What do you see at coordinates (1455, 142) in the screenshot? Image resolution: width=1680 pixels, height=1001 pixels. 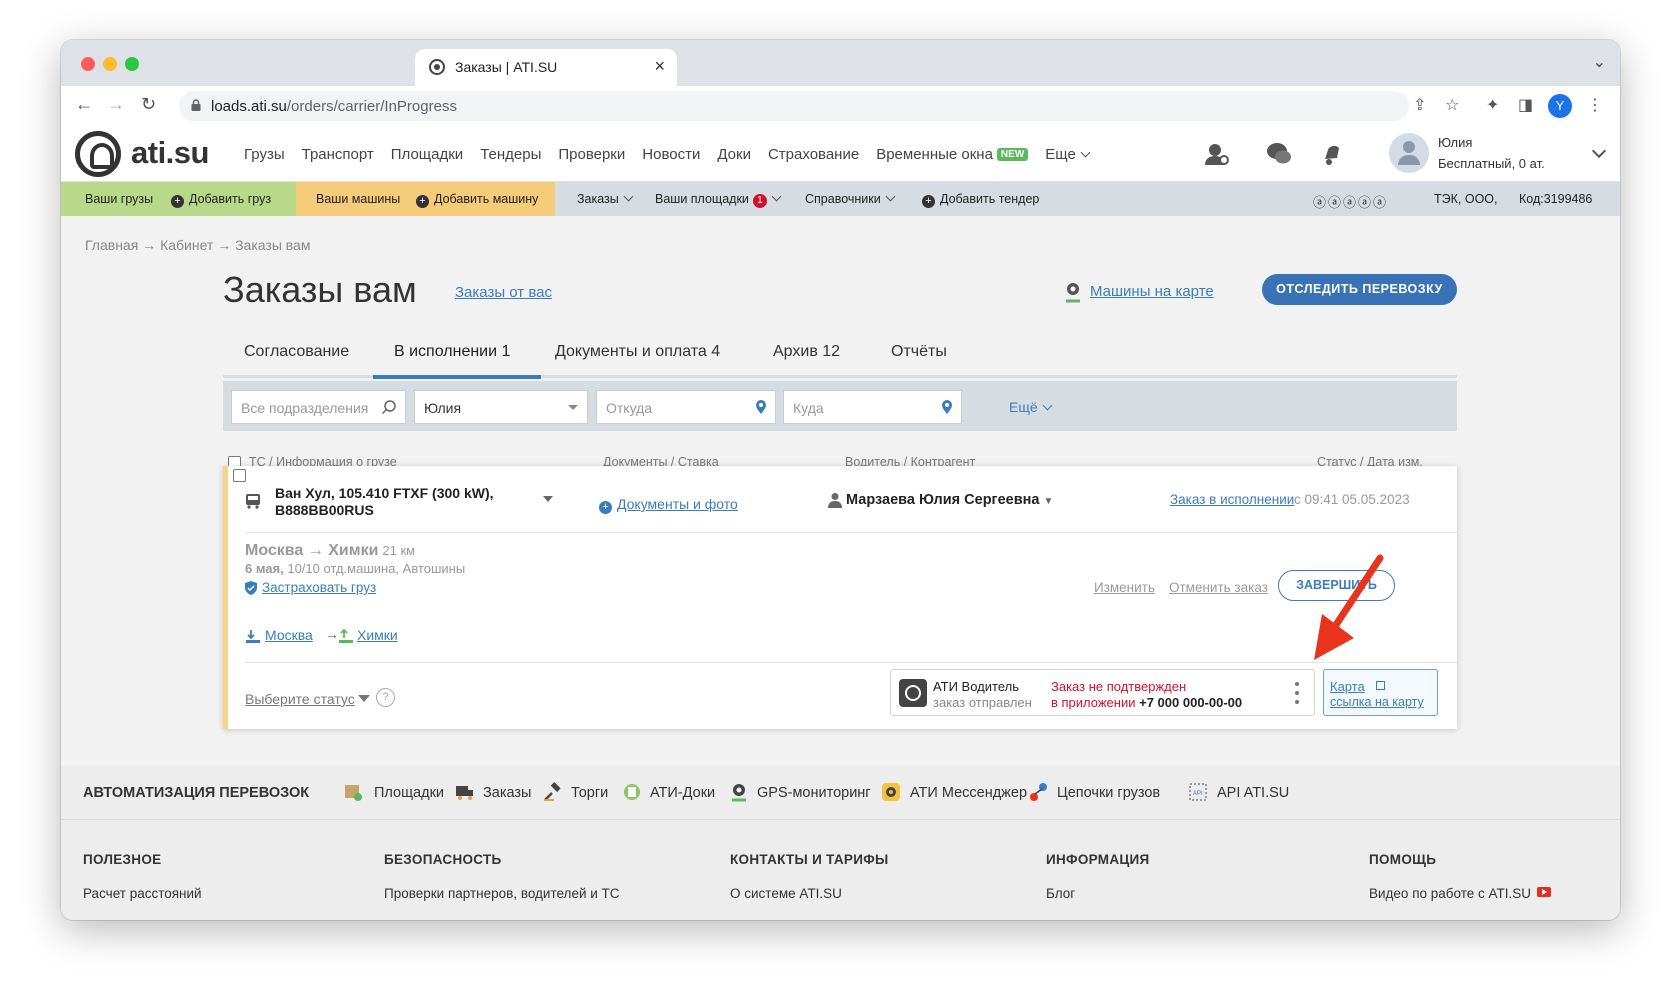 I see `user-name: Юлия` at bounding box center [1455, 142].